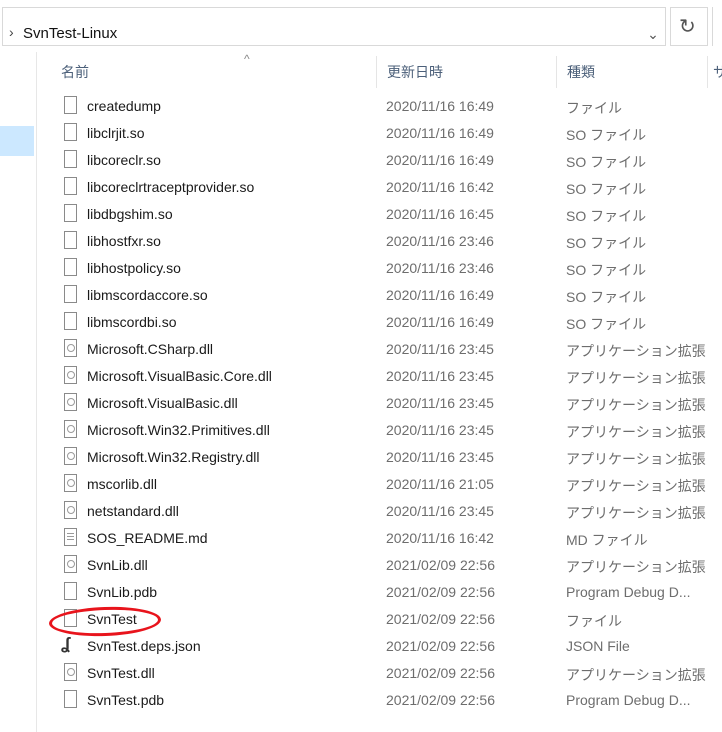 The image size is (722, 732). Describe the element at coordinates (379, 106) in the screenshot. I see `file-row: createdump 2020/11/16 16:49 ファイル` at that location.